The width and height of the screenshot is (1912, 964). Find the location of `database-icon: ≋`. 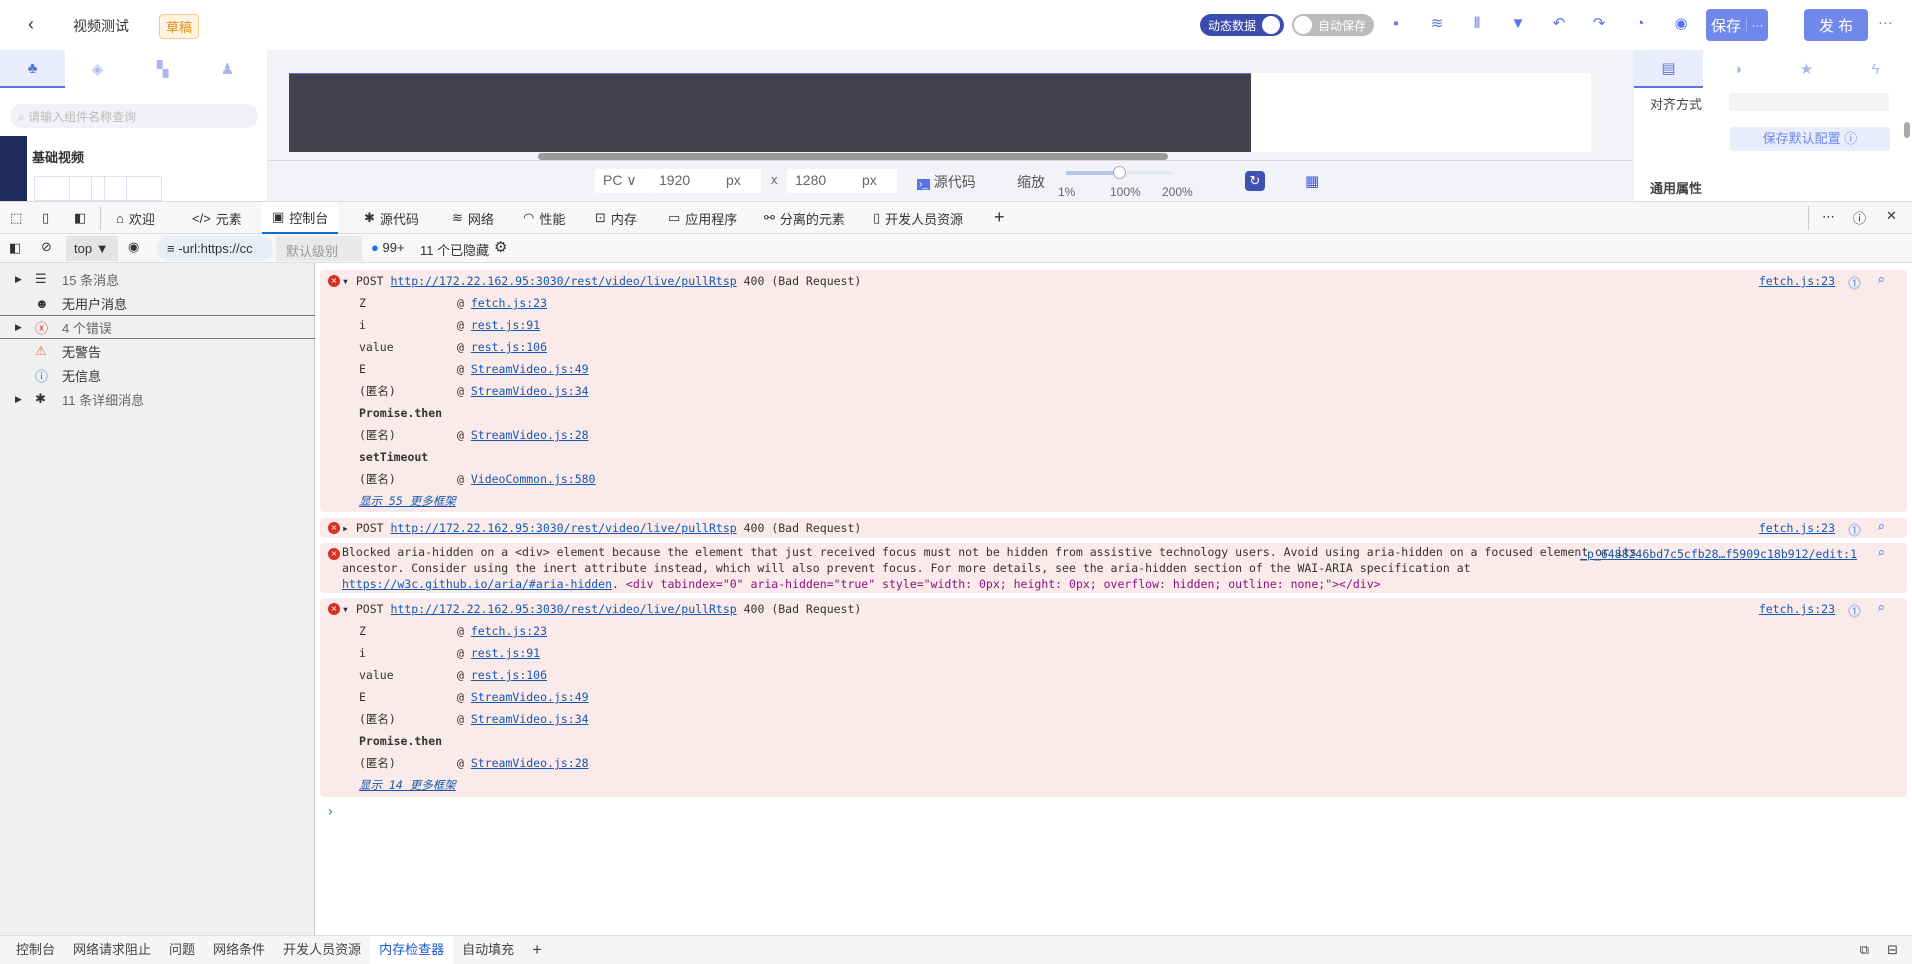

database-icon: ≋ is located at coordinates (1437, 24).